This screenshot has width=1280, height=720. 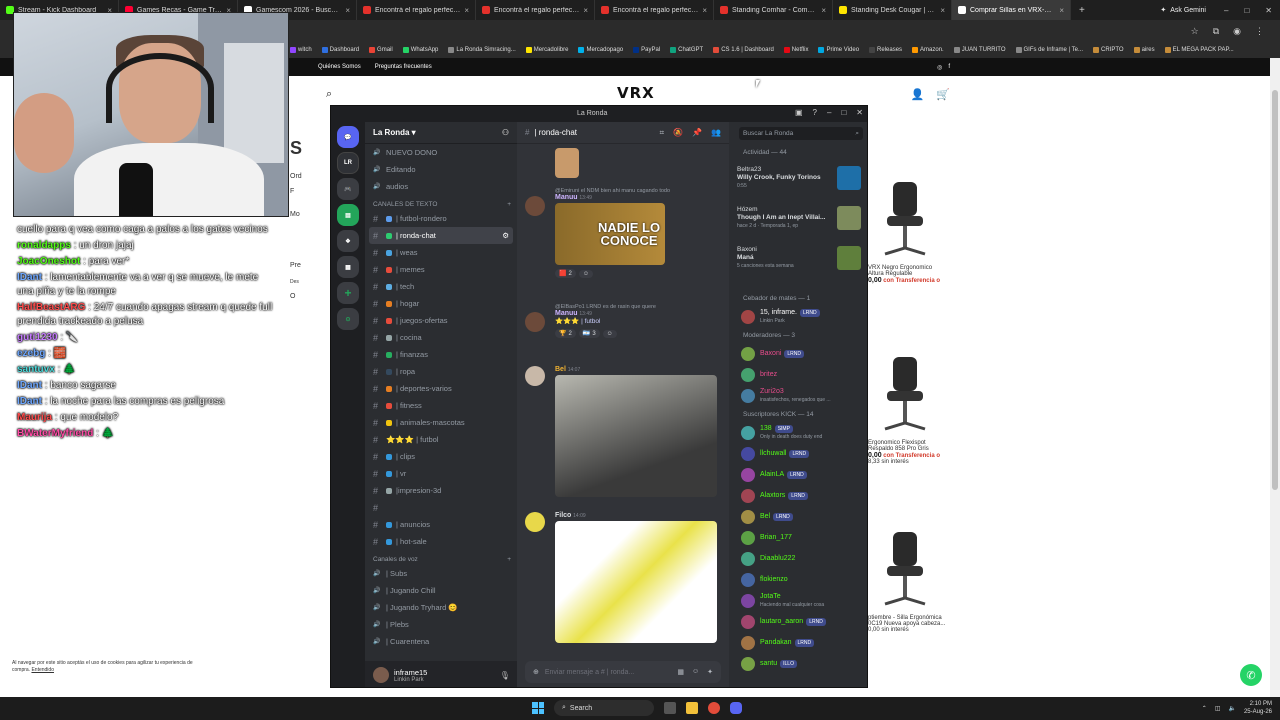 I want to click on member-item: 15, inframe. LRND Linkin Park, so click(x=803, y=316).